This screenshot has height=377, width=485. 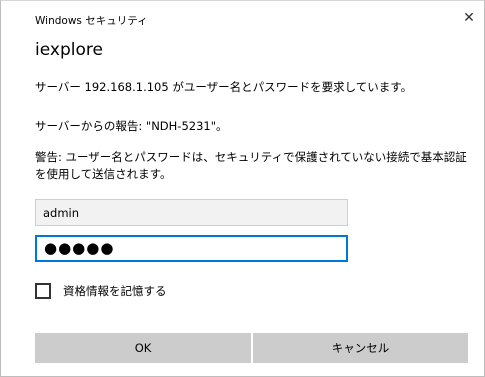 What do you see at coordinates (69, 50) in the screenshot?
I see `app-name: iexplore` at bounding box center [69, 50].